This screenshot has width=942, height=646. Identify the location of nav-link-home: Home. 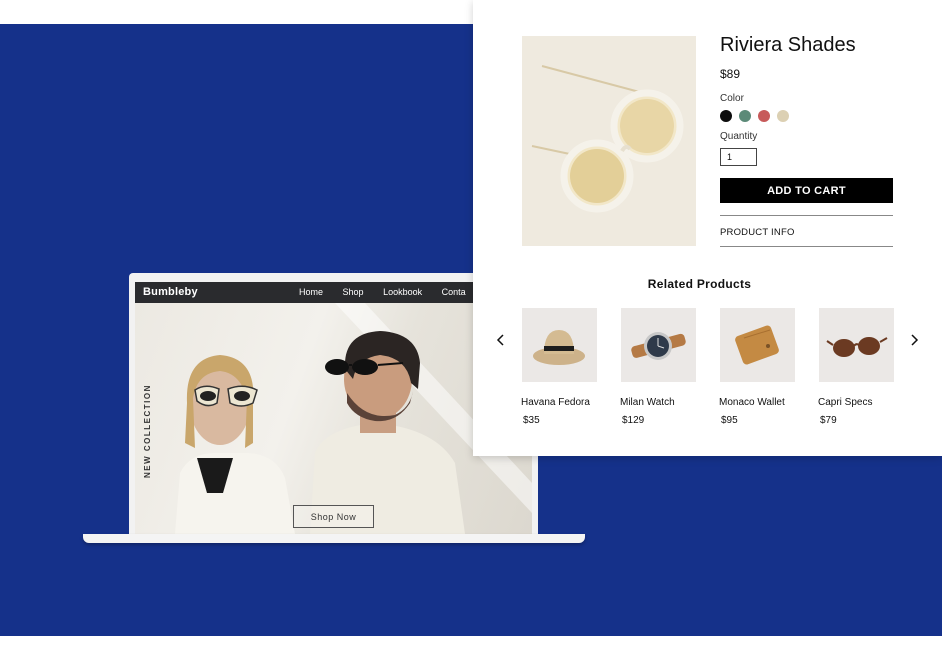
(311, 292).